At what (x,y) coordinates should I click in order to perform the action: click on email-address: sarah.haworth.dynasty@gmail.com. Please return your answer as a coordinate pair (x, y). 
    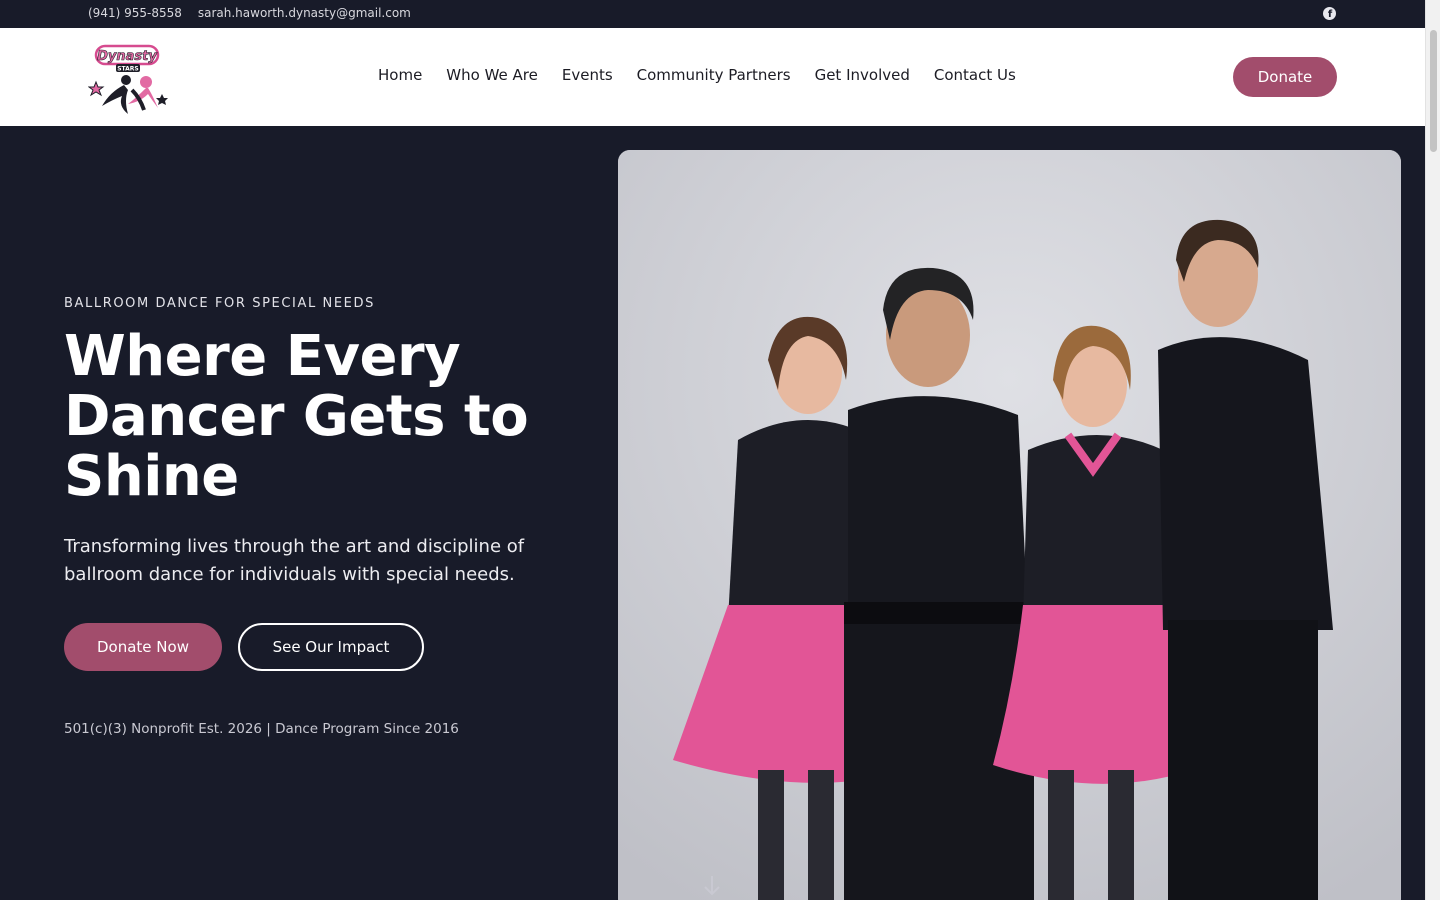
    Looking at the image, I should click on (304, 13).